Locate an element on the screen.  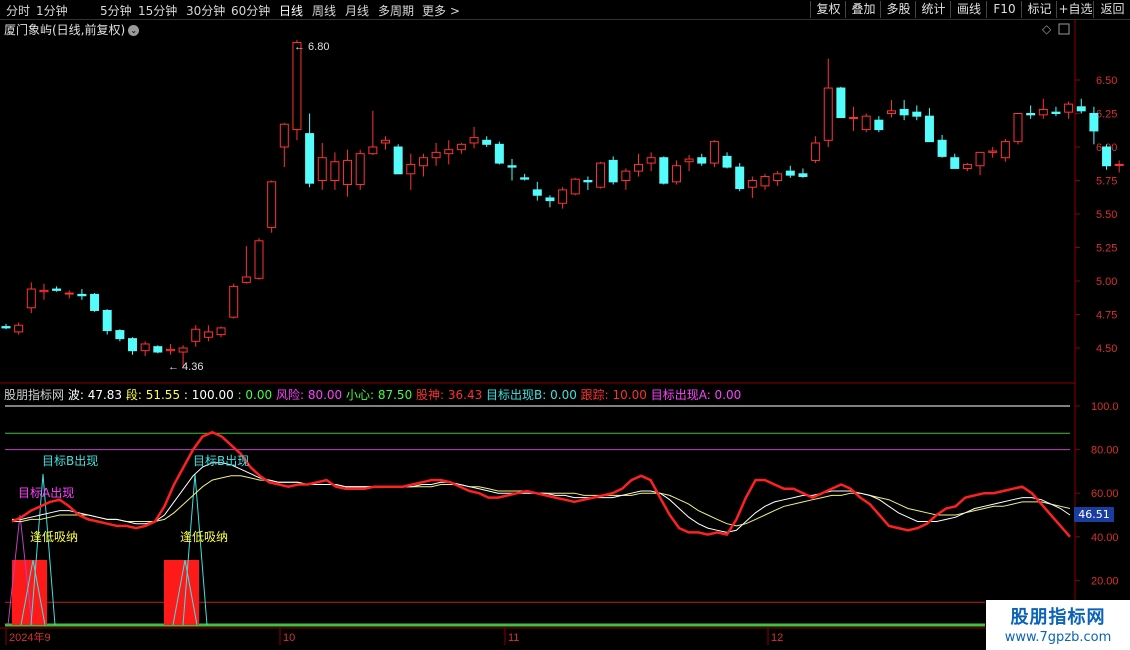
price-label: 5.50 is located at coordinates (1106, 215).